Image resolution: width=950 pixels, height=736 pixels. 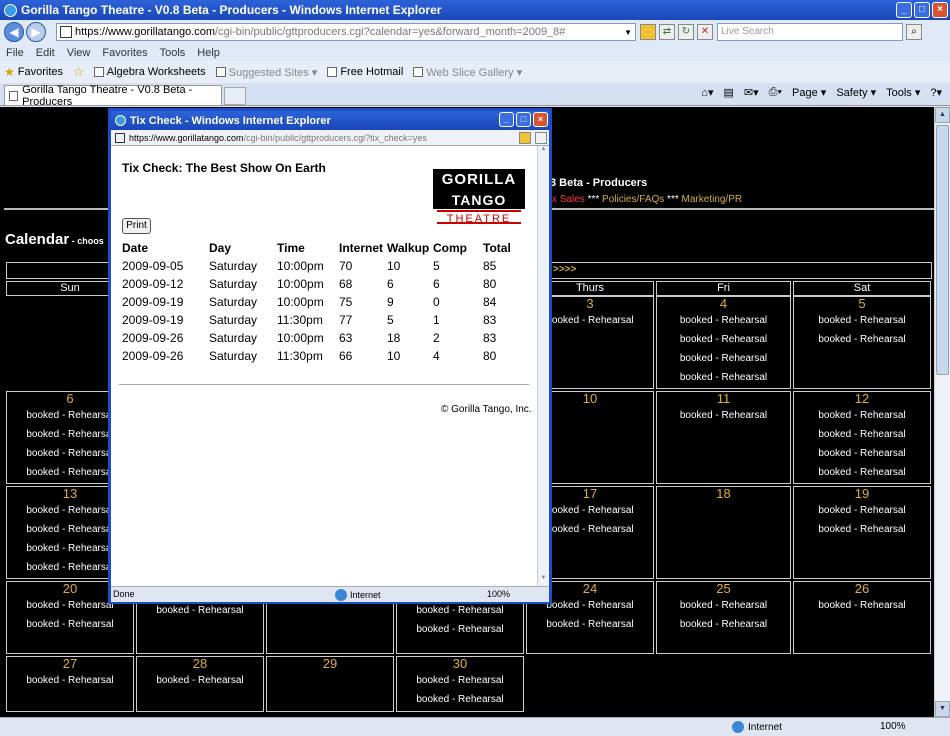 I want to click on menu-view: View, so click(x=79, y=53).